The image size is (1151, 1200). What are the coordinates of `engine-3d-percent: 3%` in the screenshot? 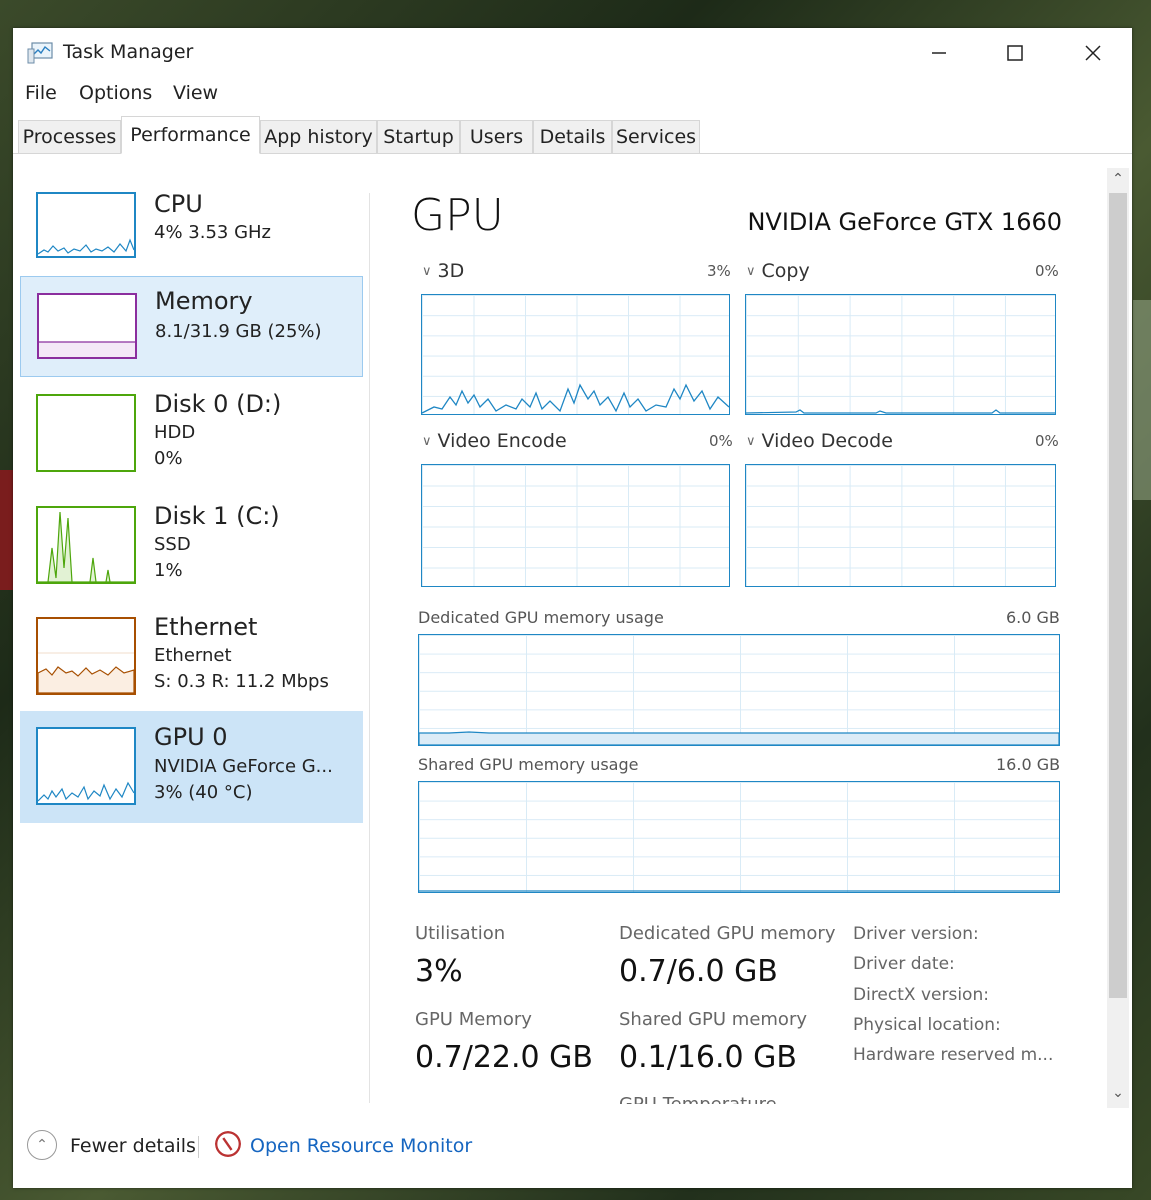 It's located at (719, 271).